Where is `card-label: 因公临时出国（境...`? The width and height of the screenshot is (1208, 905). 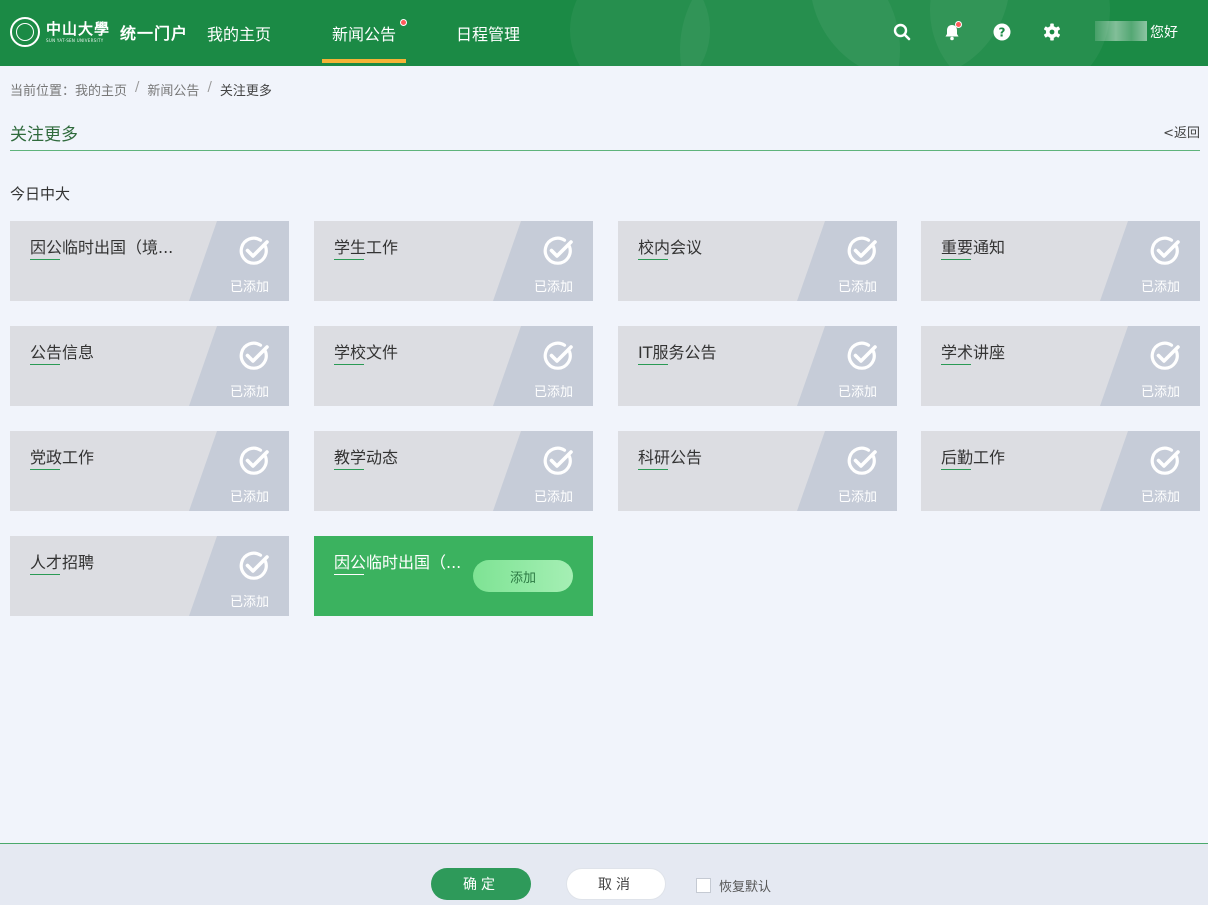
card-label: 因公临时出国（境... is located at coordinates (102, 247).